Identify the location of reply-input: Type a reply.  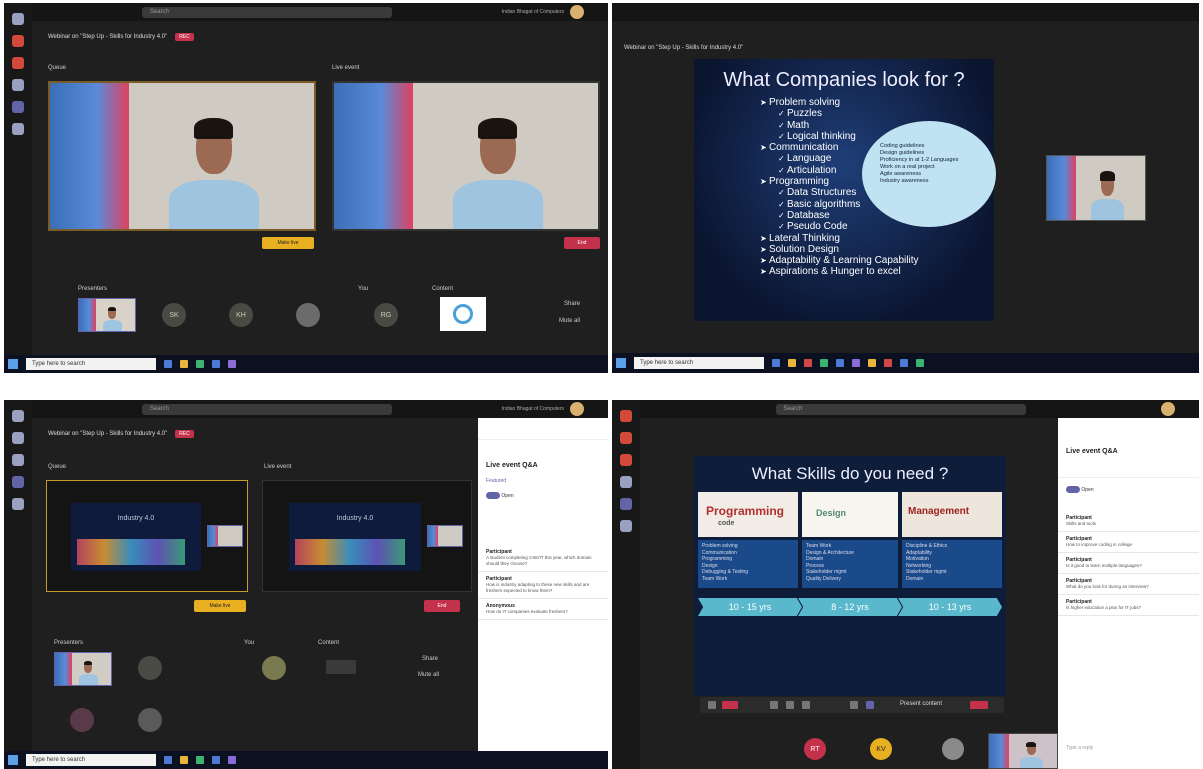
(1079, 748).